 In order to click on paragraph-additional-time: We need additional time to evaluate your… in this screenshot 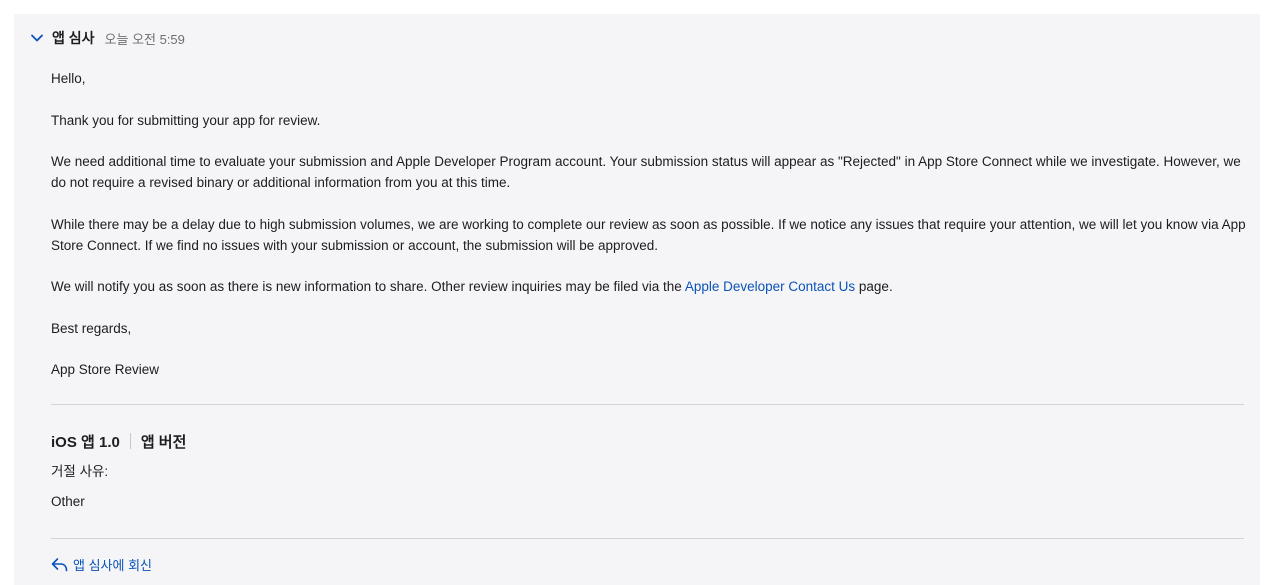, I will do `click(646, 172)`.